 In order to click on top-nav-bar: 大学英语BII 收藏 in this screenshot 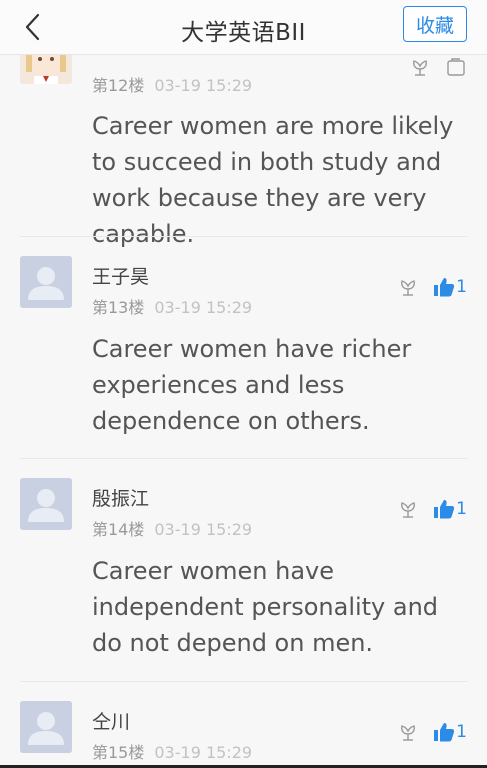, I will do `click(243, 27)`.